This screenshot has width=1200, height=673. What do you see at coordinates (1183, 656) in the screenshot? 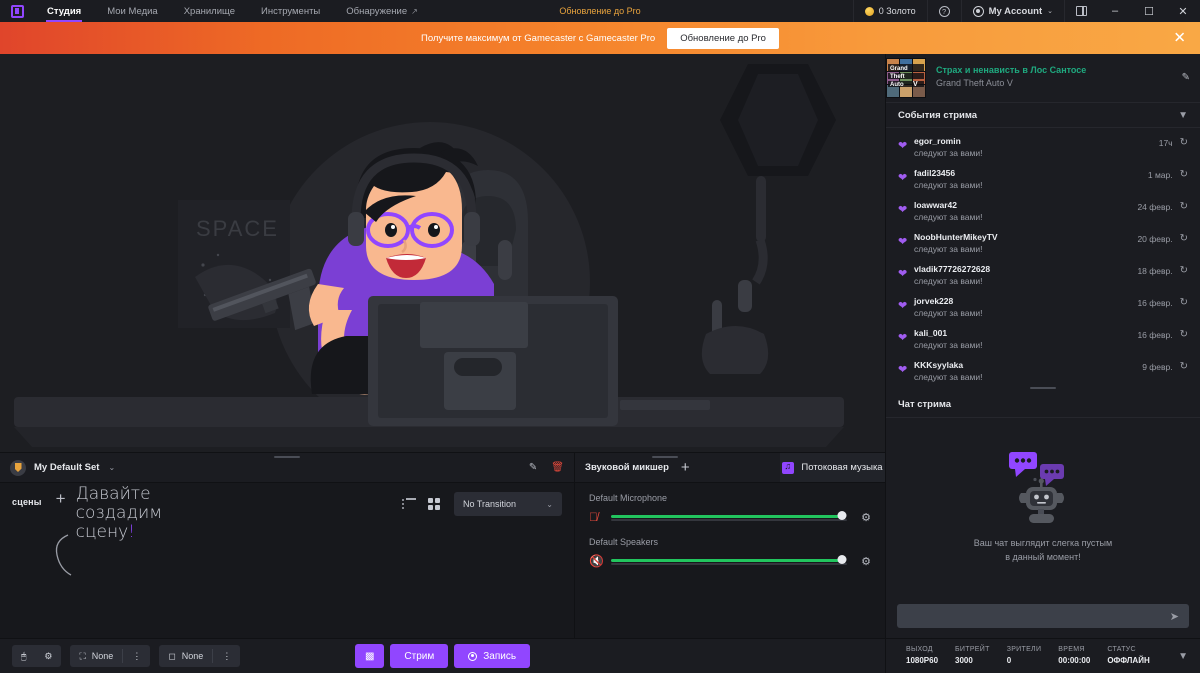
I see `collapse-icon: ▼` at bounding box center [1183, 656].